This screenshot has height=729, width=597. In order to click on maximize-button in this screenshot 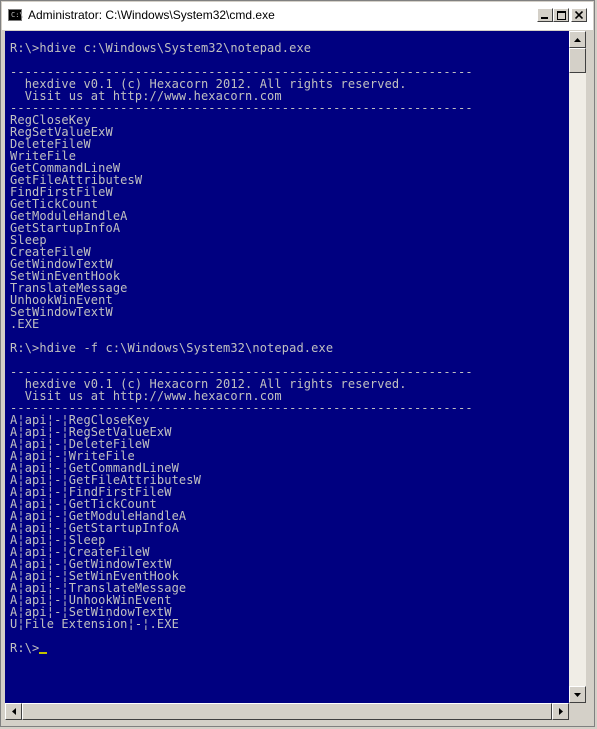, I will do `click(561, 15)`.